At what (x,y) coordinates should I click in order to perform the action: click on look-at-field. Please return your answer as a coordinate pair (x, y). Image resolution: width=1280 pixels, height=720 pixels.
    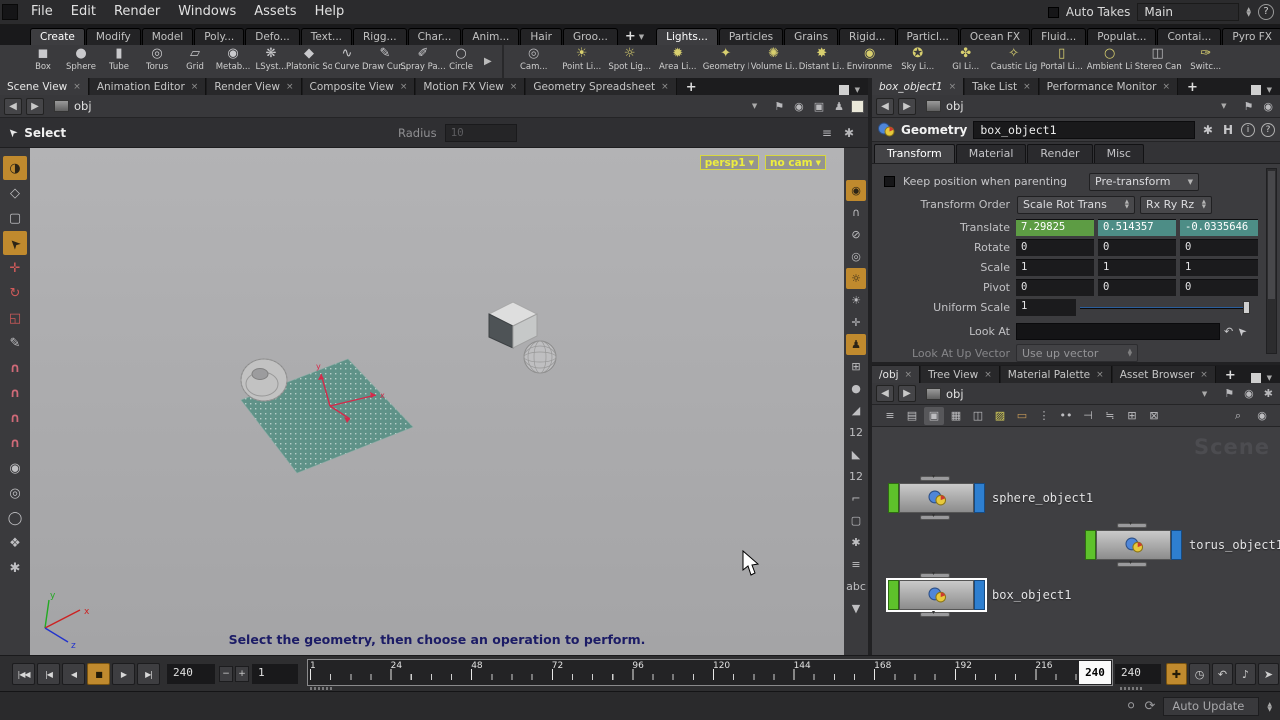
    Looking at the image, I should click on (1118, 331).